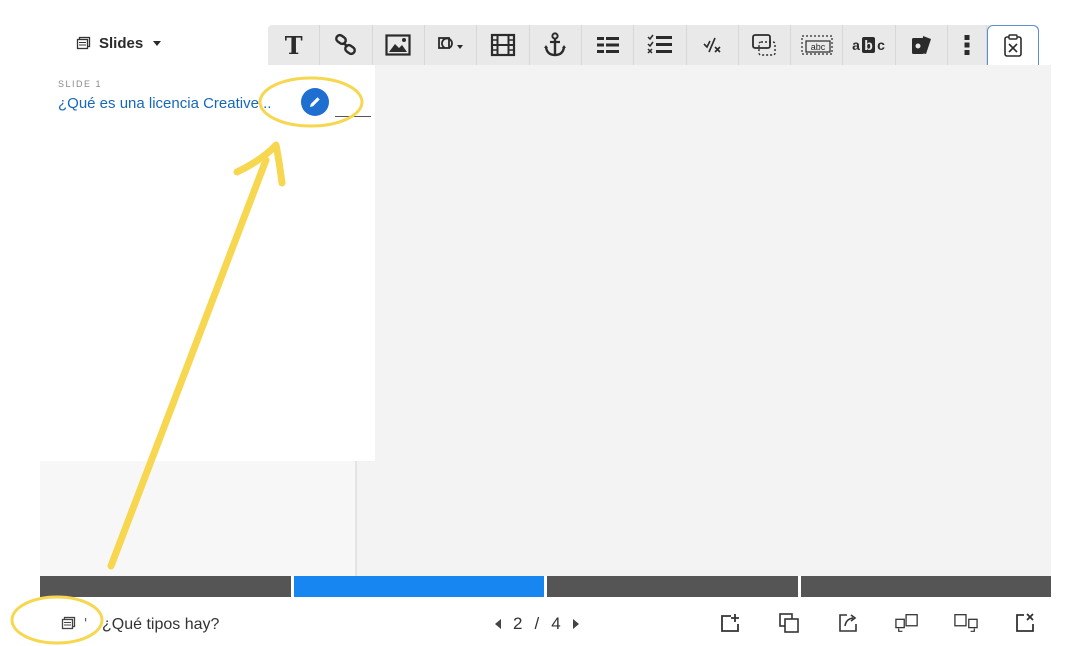  I want to click on collapse-indicator: ', so click(86, 623).